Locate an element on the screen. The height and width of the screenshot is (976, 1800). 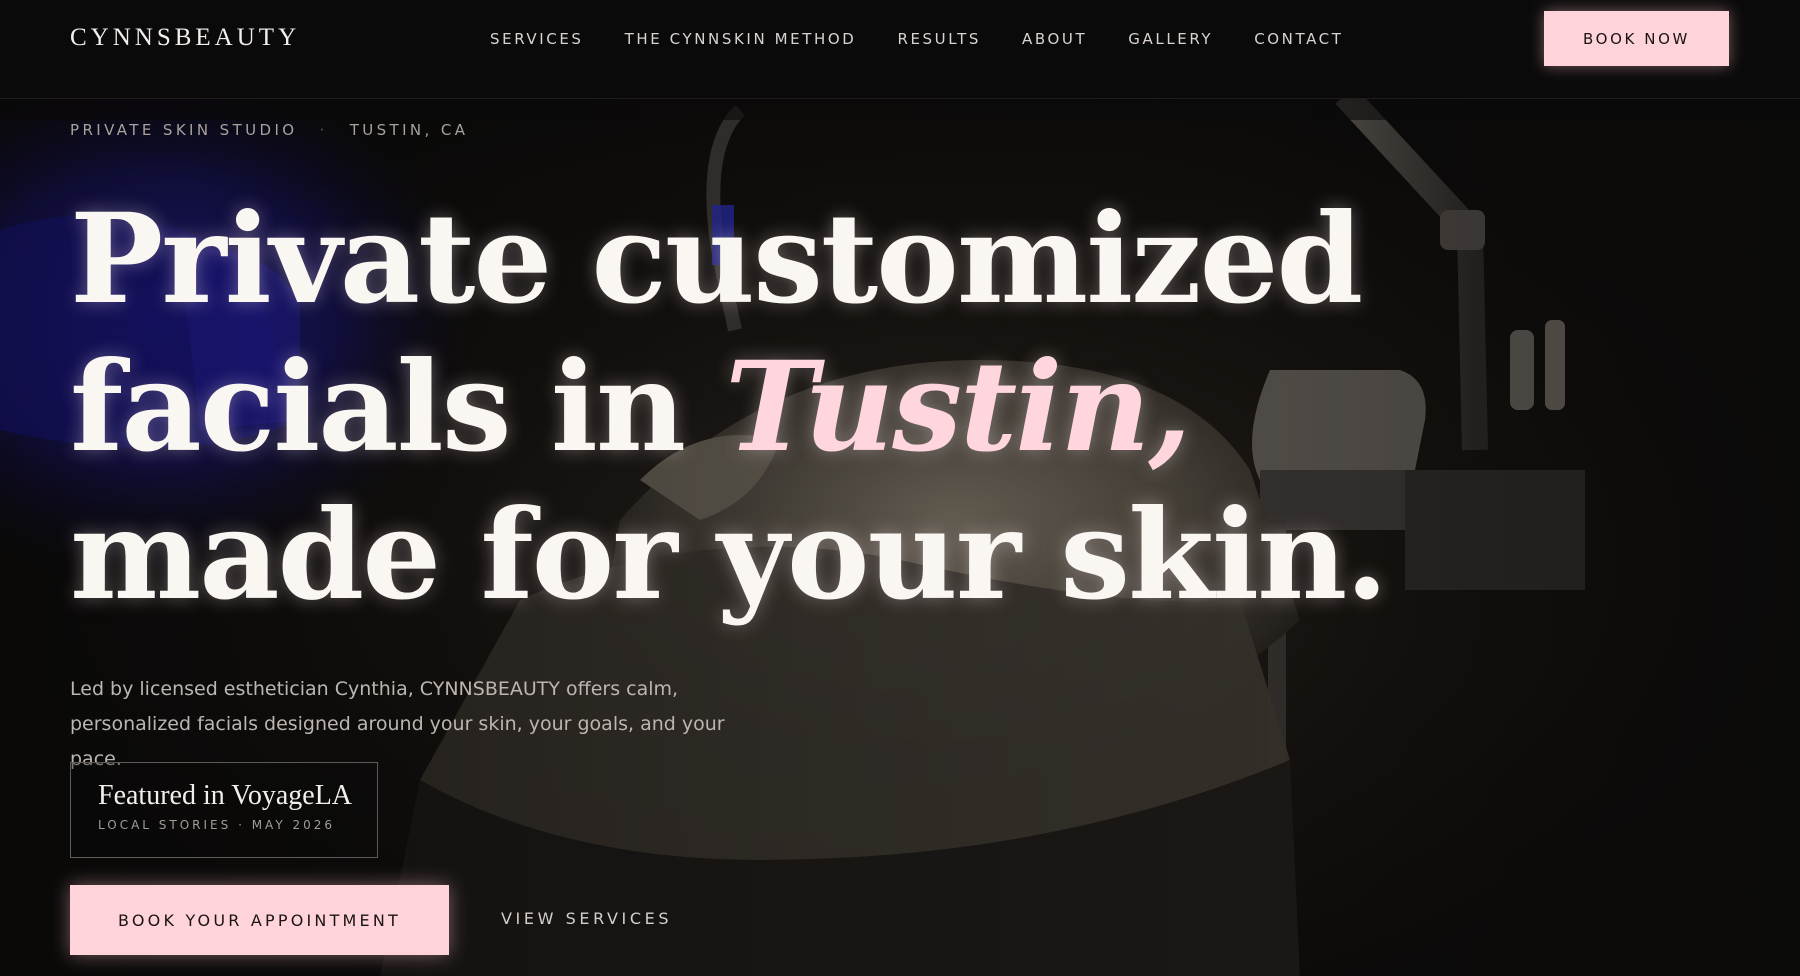
headline-line-2-prefix: facials in is located at coordinates (398, 407).